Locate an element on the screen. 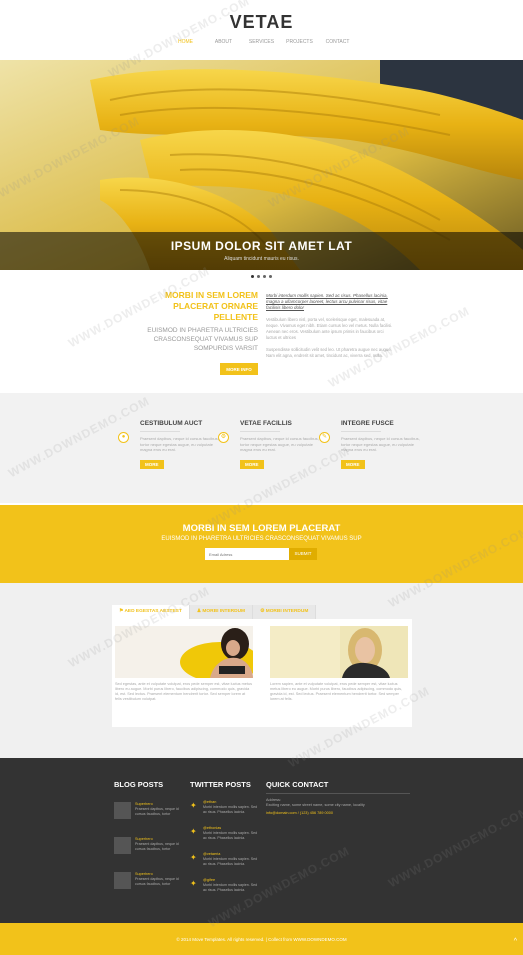 The height and width of the screenshot is (955, 523). nav-about: ABOUT is located at coordinates (224, 42).